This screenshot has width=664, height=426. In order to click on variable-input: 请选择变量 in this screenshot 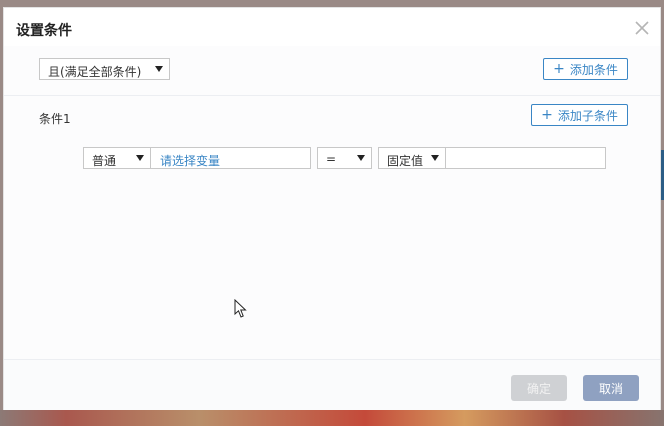, I will do `click(230, 158)`.